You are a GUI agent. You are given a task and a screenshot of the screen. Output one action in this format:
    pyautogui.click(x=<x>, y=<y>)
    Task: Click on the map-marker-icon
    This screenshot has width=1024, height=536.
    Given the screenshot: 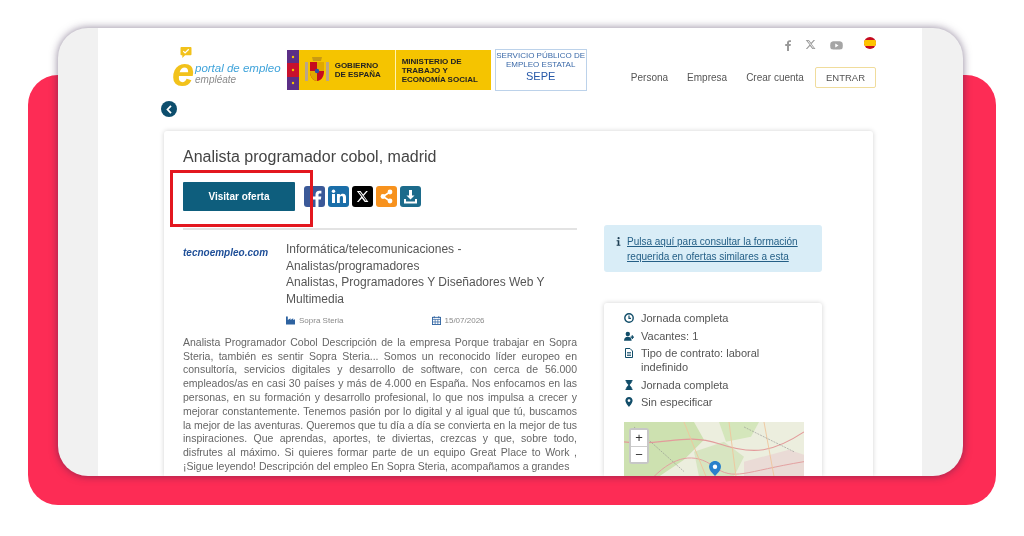 What is the action you would take?
    pyautogui.click(x=629, y=402)
    